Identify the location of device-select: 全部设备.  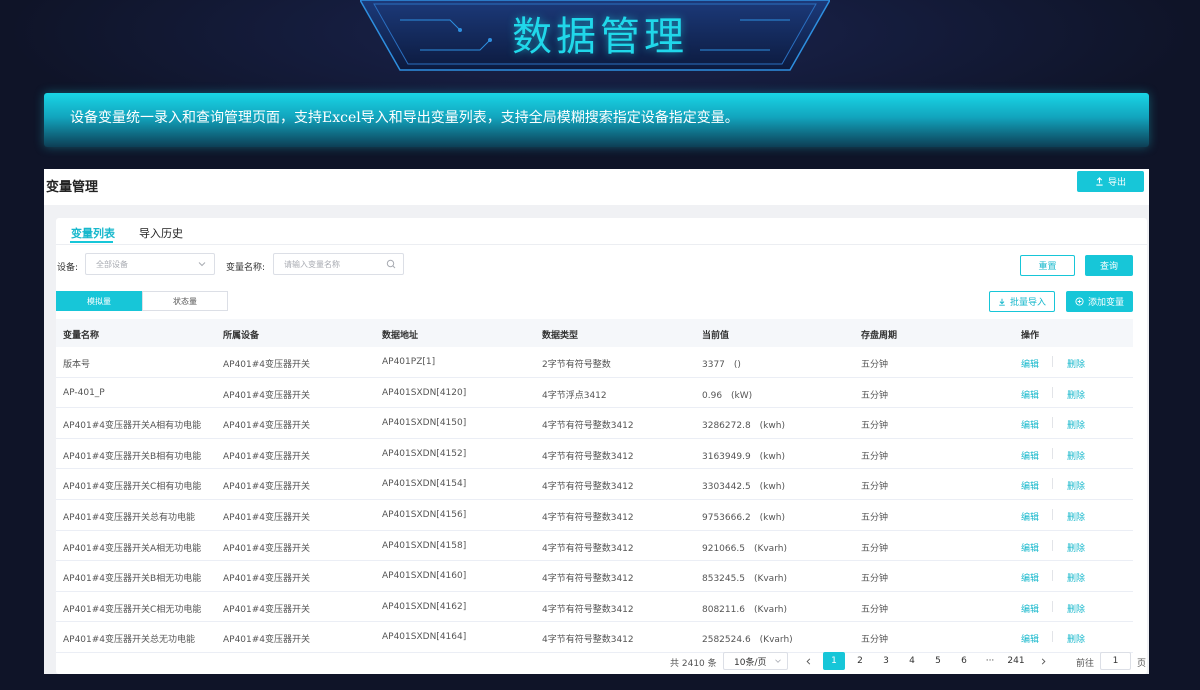
(150, 264).